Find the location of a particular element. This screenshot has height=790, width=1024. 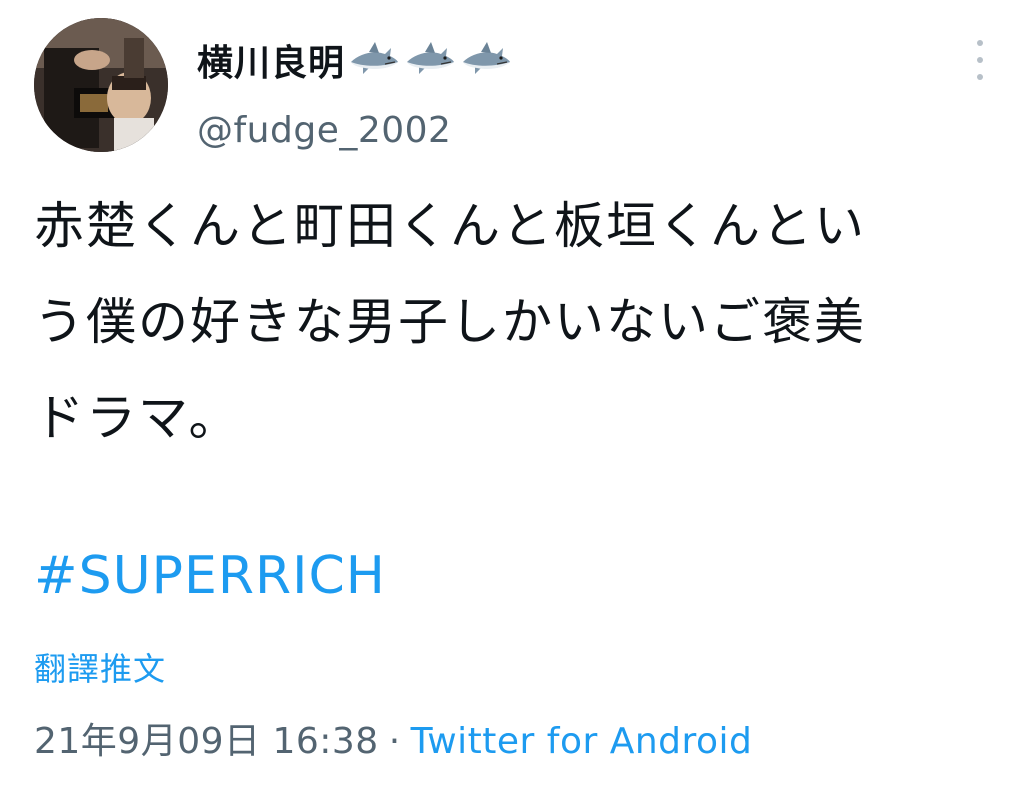

avatar is located at coordinates (101, 85).